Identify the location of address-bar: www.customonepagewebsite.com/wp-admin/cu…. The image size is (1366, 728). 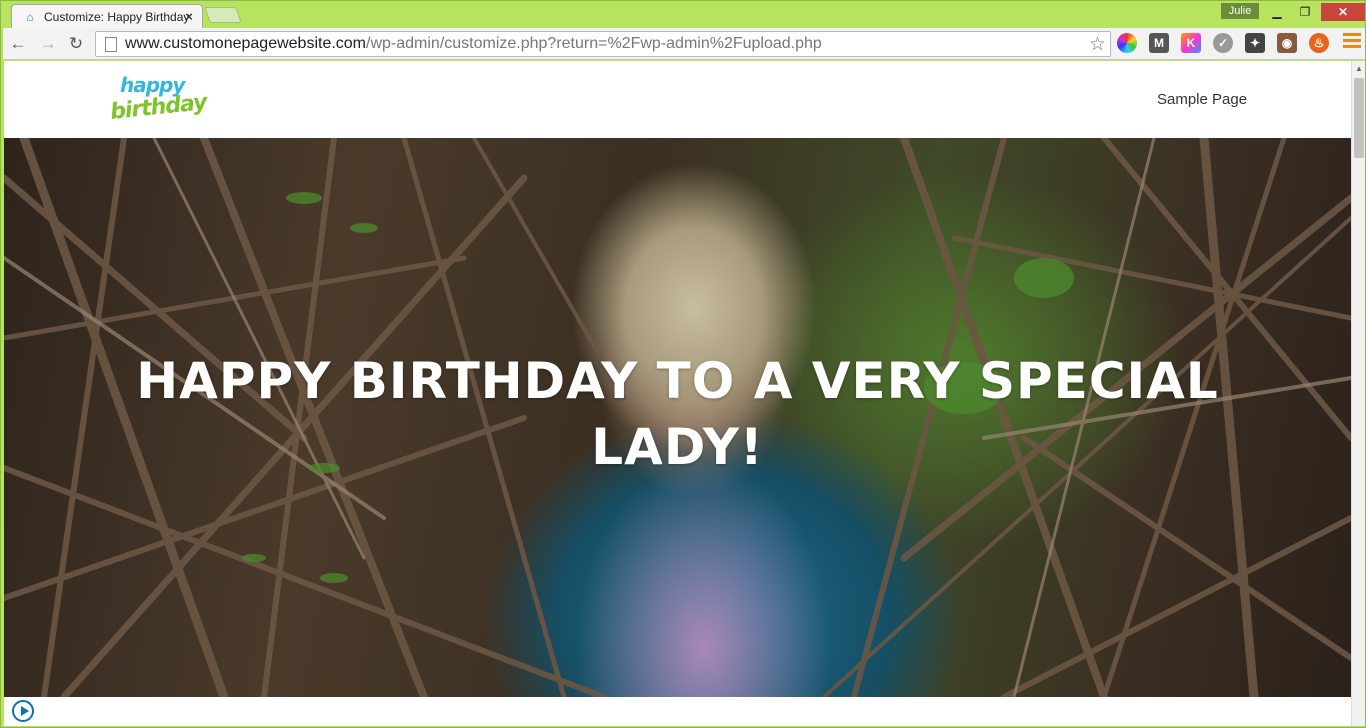
(603, 44).